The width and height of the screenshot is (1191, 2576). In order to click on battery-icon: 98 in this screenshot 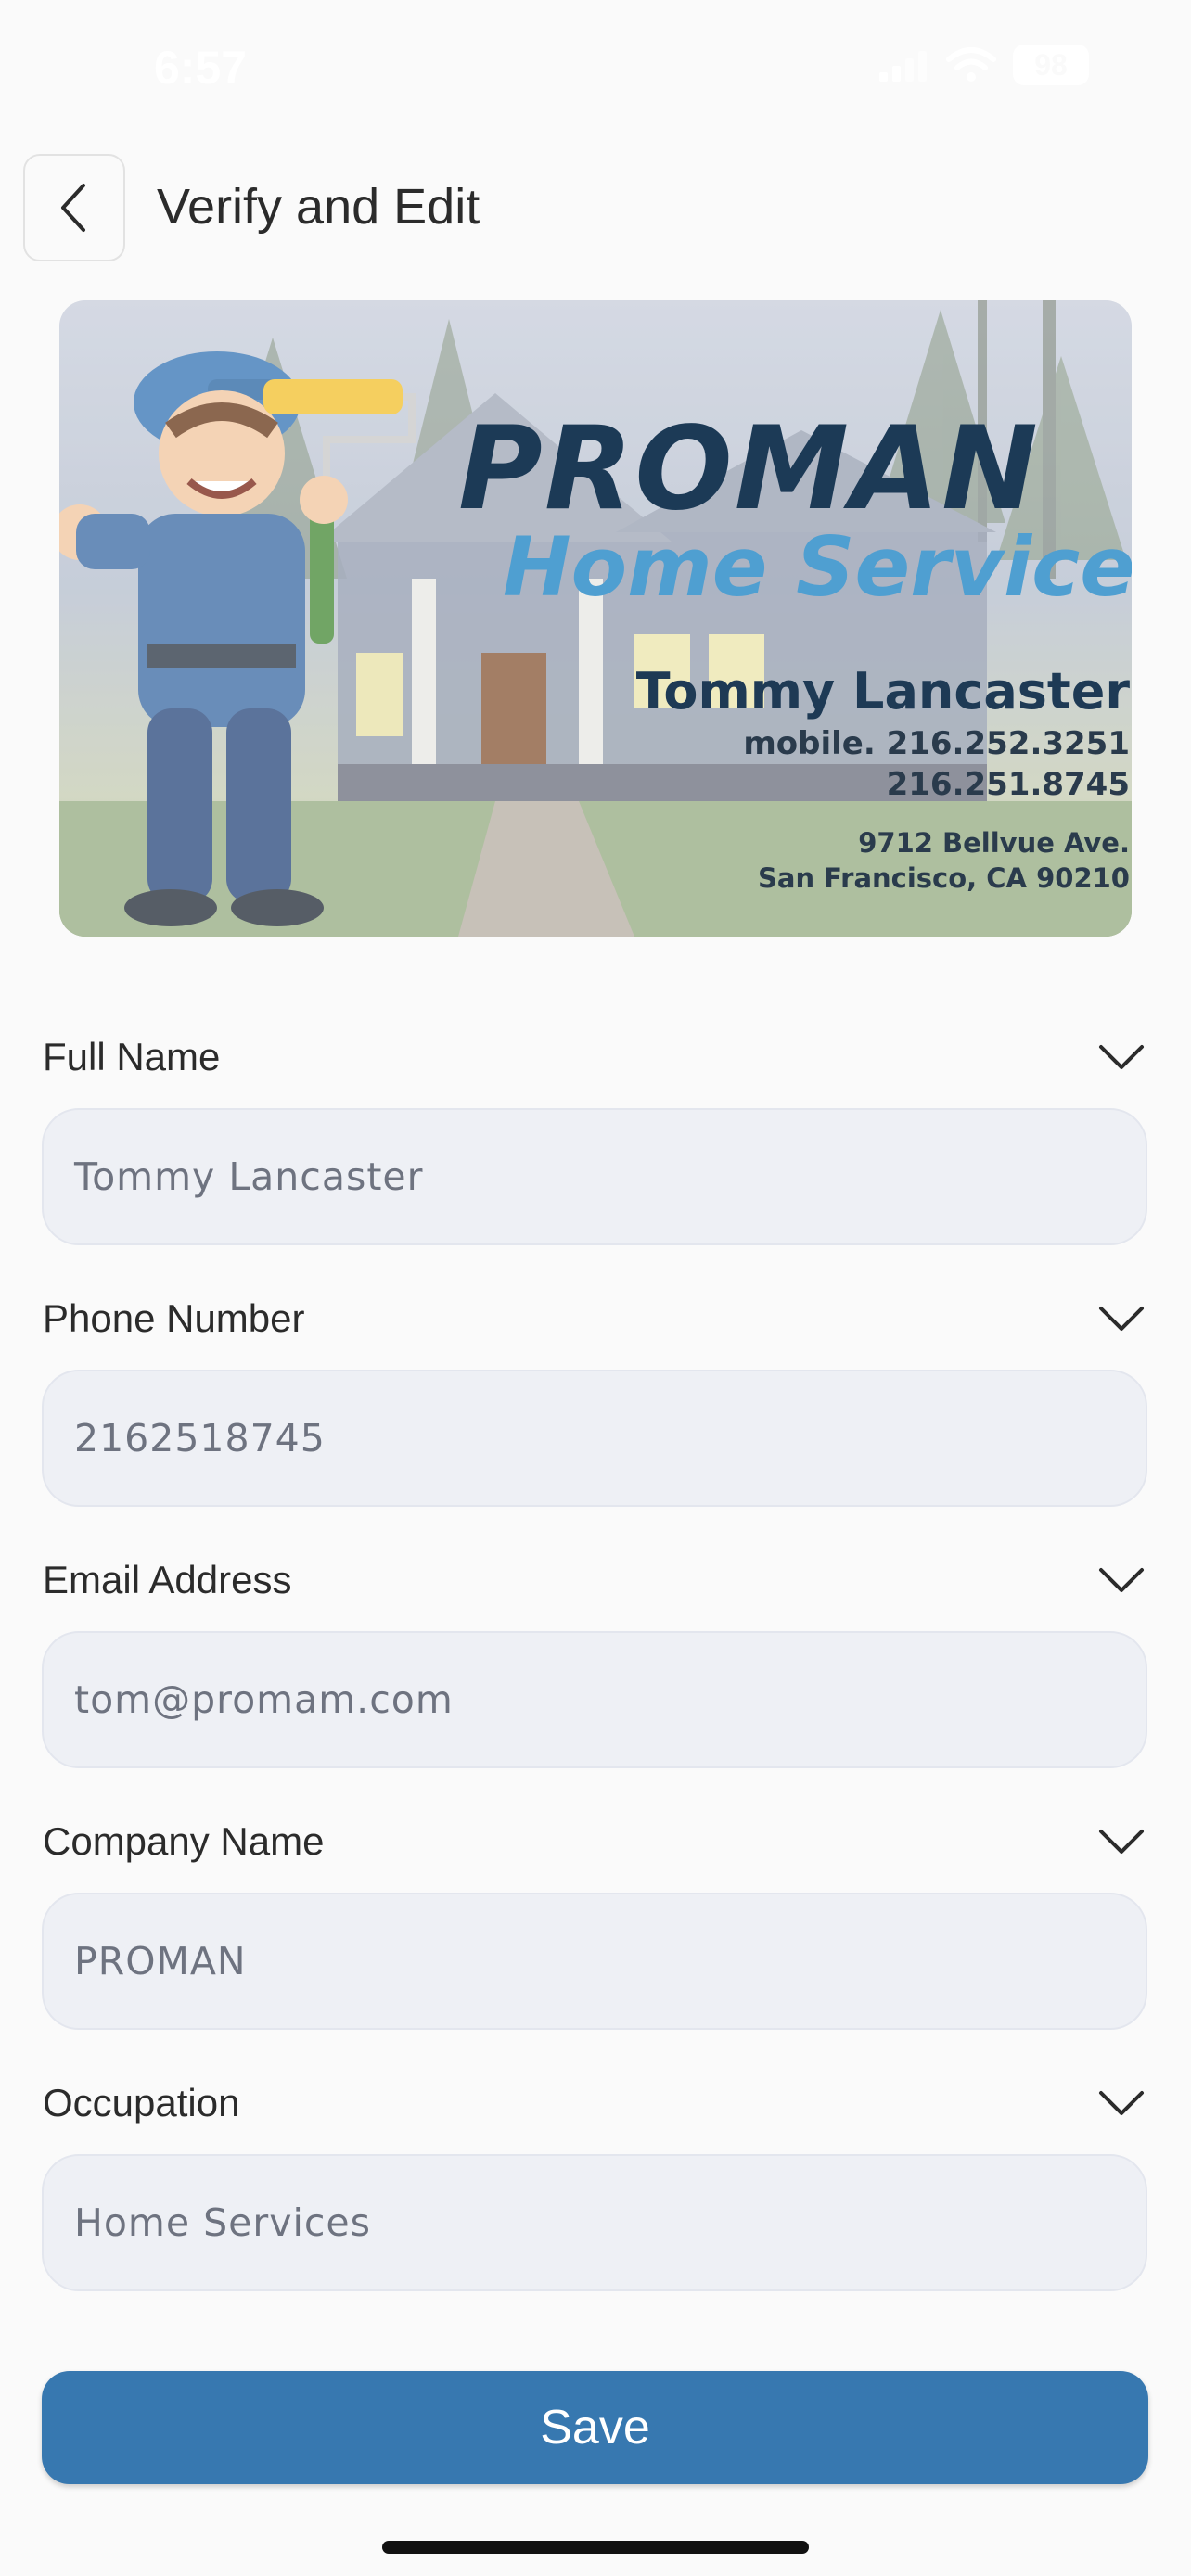, I will do `click(1051, 65)`.